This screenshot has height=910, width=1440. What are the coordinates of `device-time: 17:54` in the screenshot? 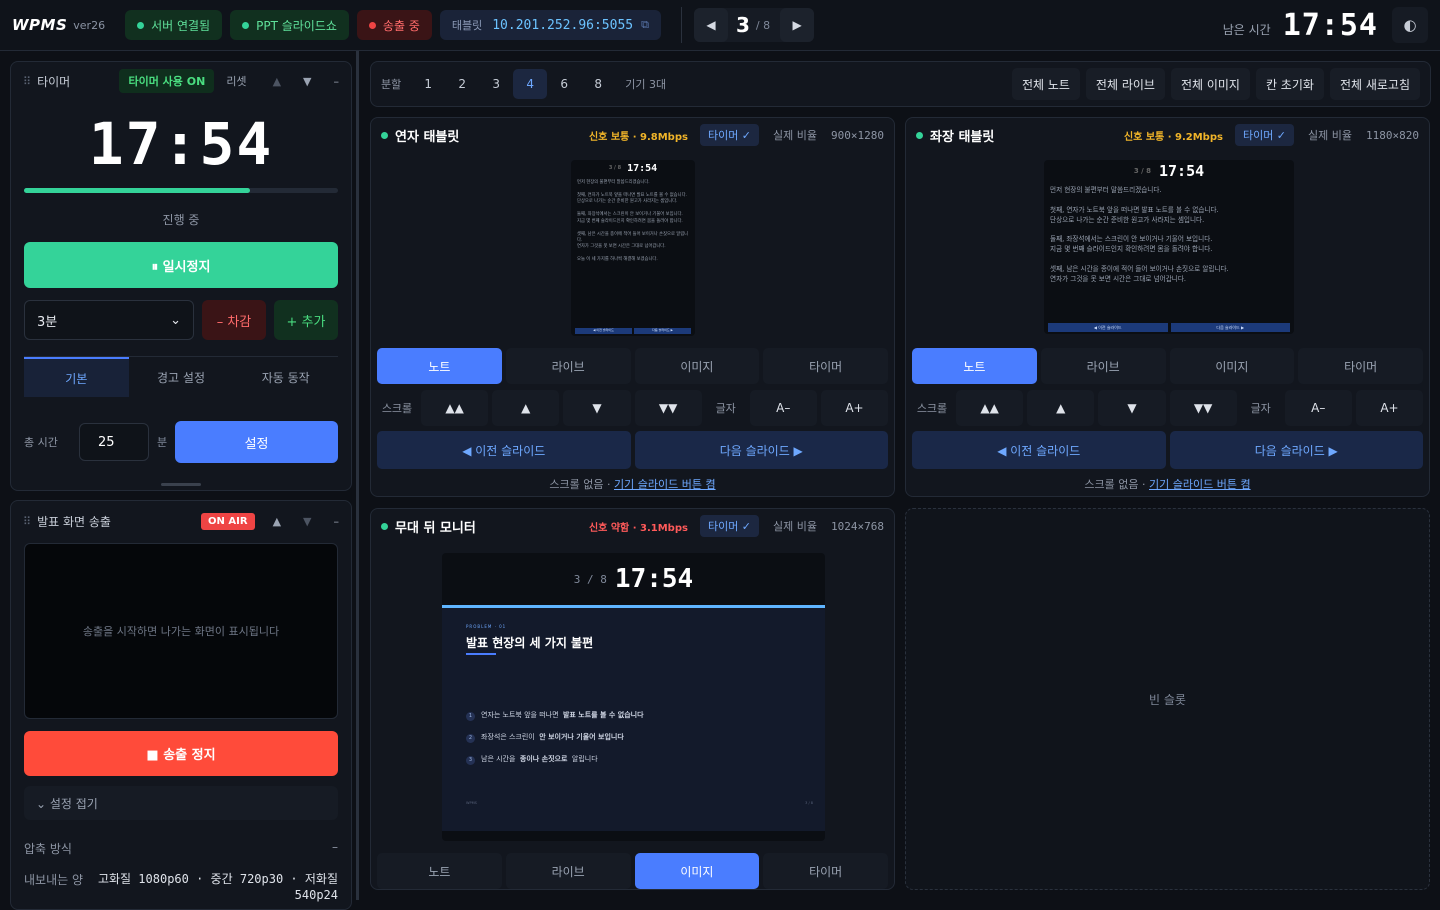 It's located at (1182, 171).